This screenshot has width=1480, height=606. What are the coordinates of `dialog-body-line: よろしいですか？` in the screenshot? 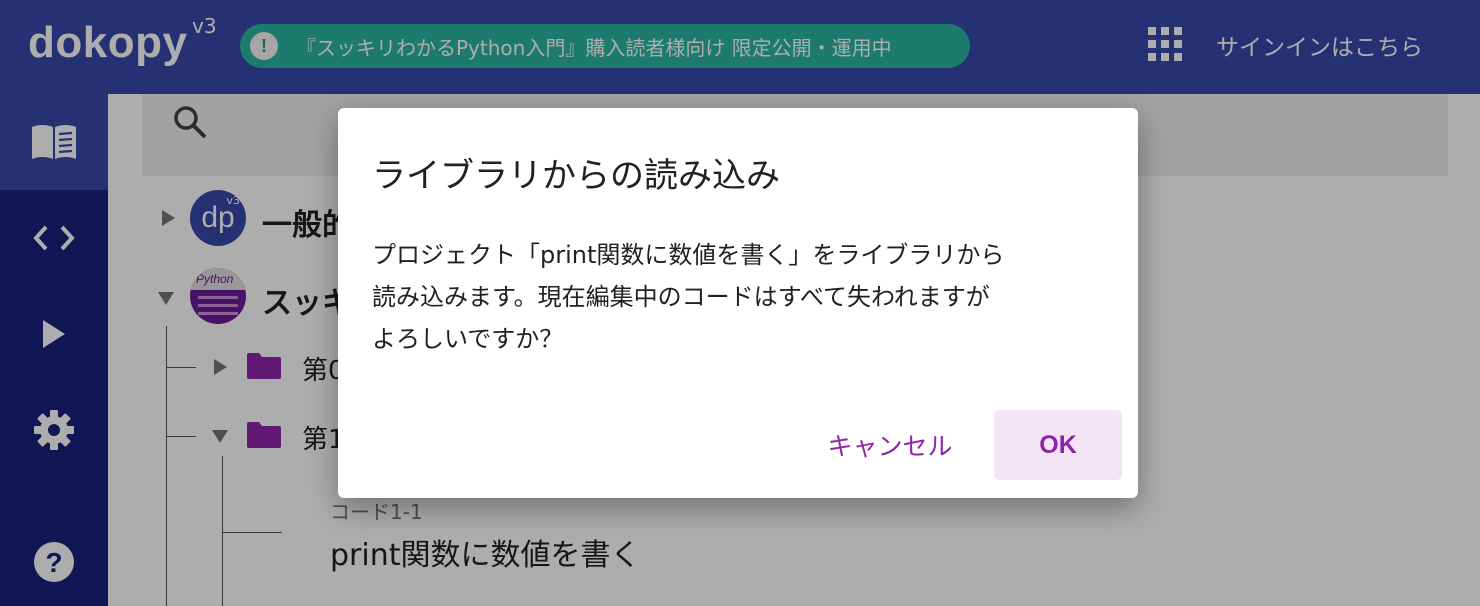 It's located at (468, 339).